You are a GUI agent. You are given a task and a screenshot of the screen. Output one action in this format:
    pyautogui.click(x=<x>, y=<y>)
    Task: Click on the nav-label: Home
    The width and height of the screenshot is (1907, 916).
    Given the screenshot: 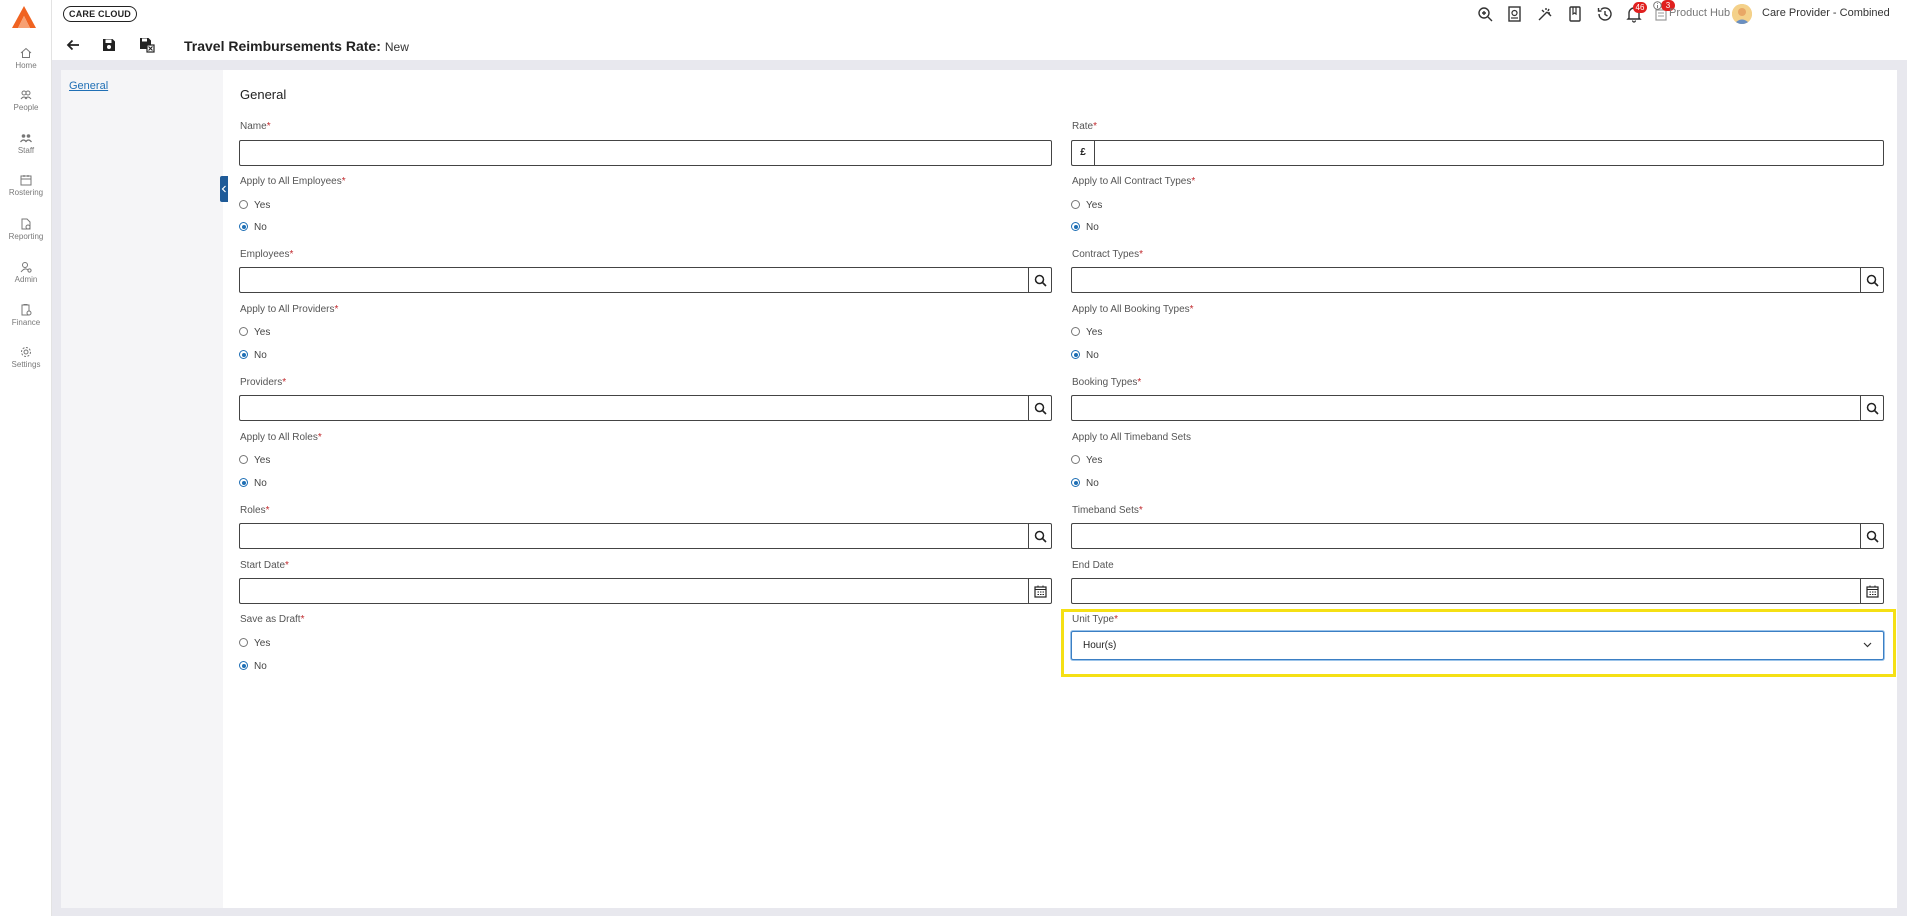 What is the action you would take?
    pyautogui.click(x=26, y=65)
    